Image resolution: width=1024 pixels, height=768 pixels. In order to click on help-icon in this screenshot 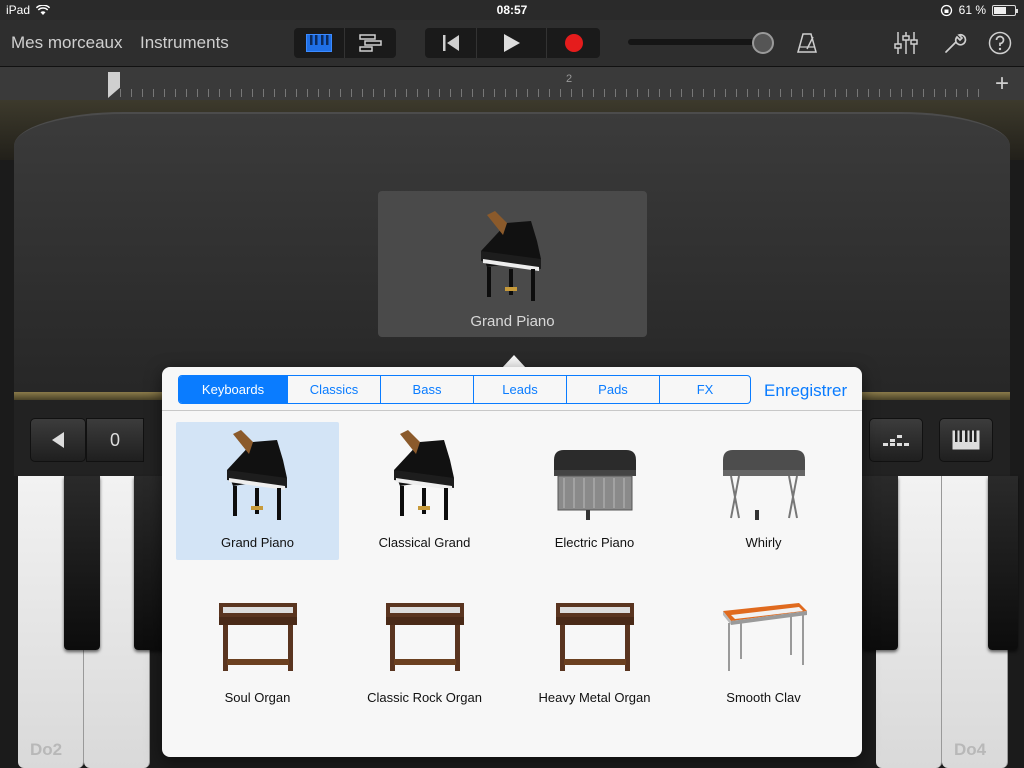, I will do `click(1000, 43)`.